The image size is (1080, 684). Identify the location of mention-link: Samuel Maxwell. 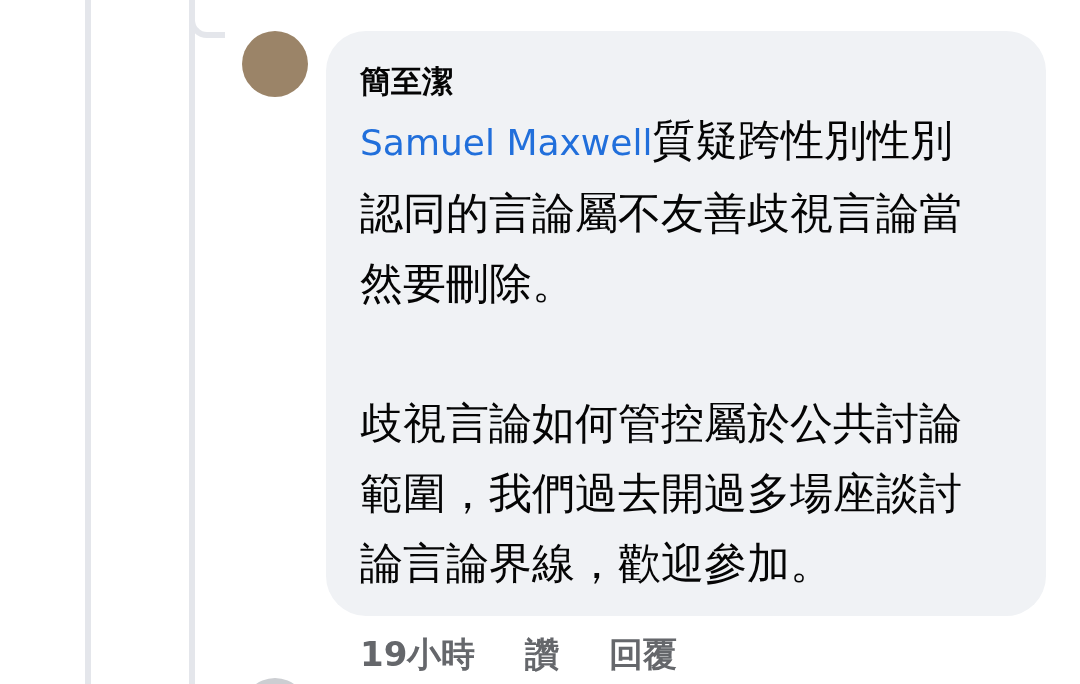
(506, 142).